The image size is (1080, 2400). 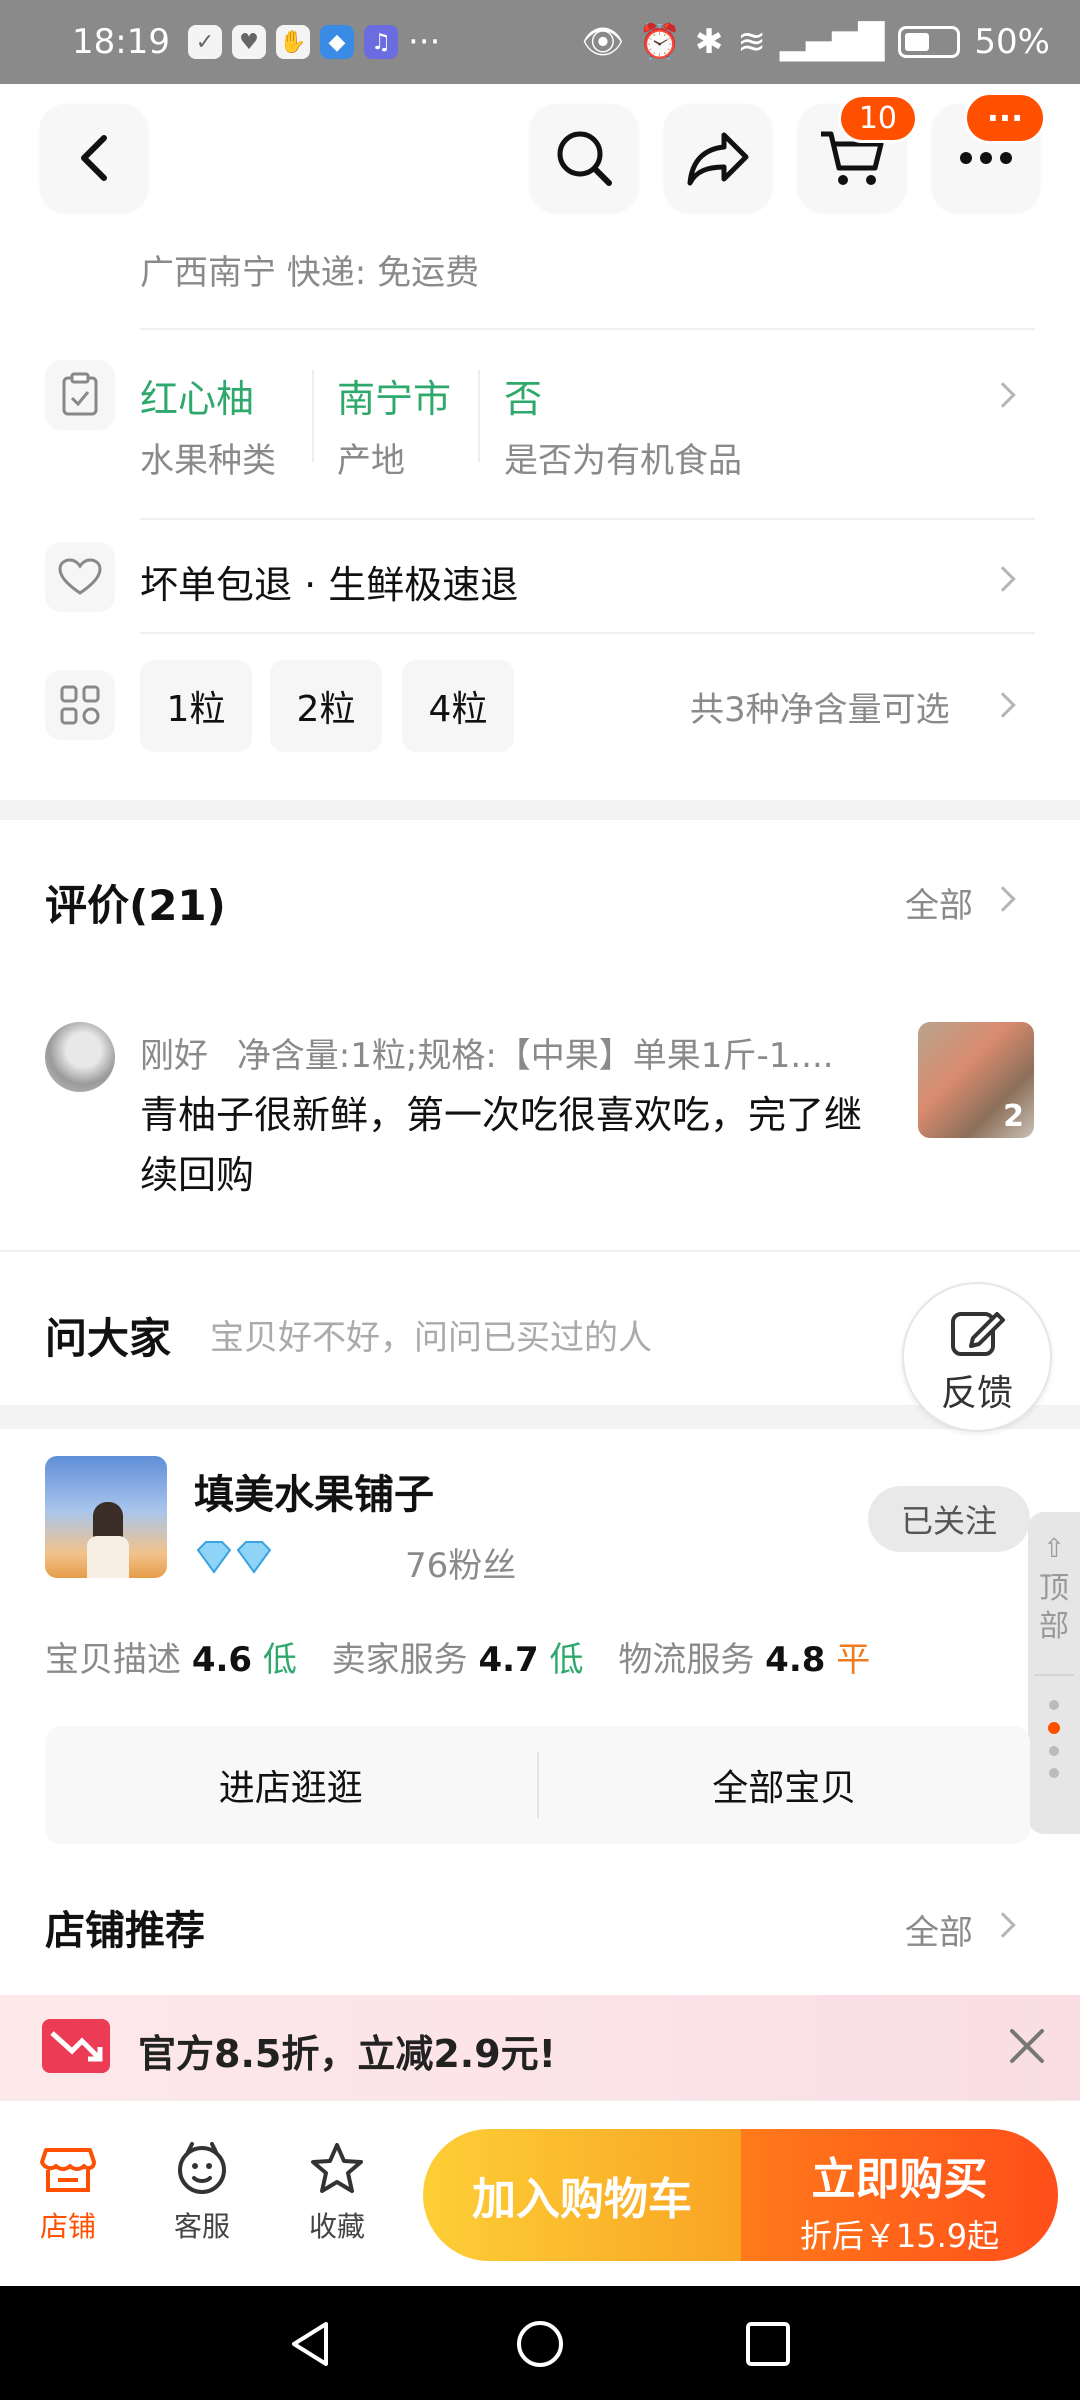 I want to click on enter-shop-button: 进店逛逛, so click(x=291, y=1785).